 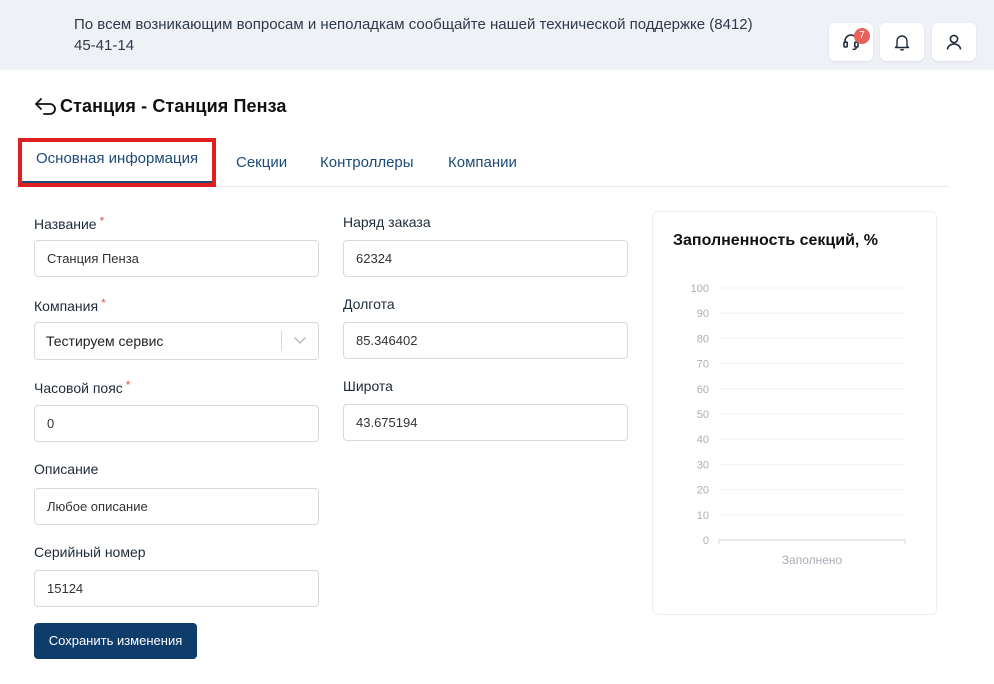 What do you see at coordinates (66, 306) in the screenshot?
I see `company-label-text: Компания` at bounding box center [66, 306].